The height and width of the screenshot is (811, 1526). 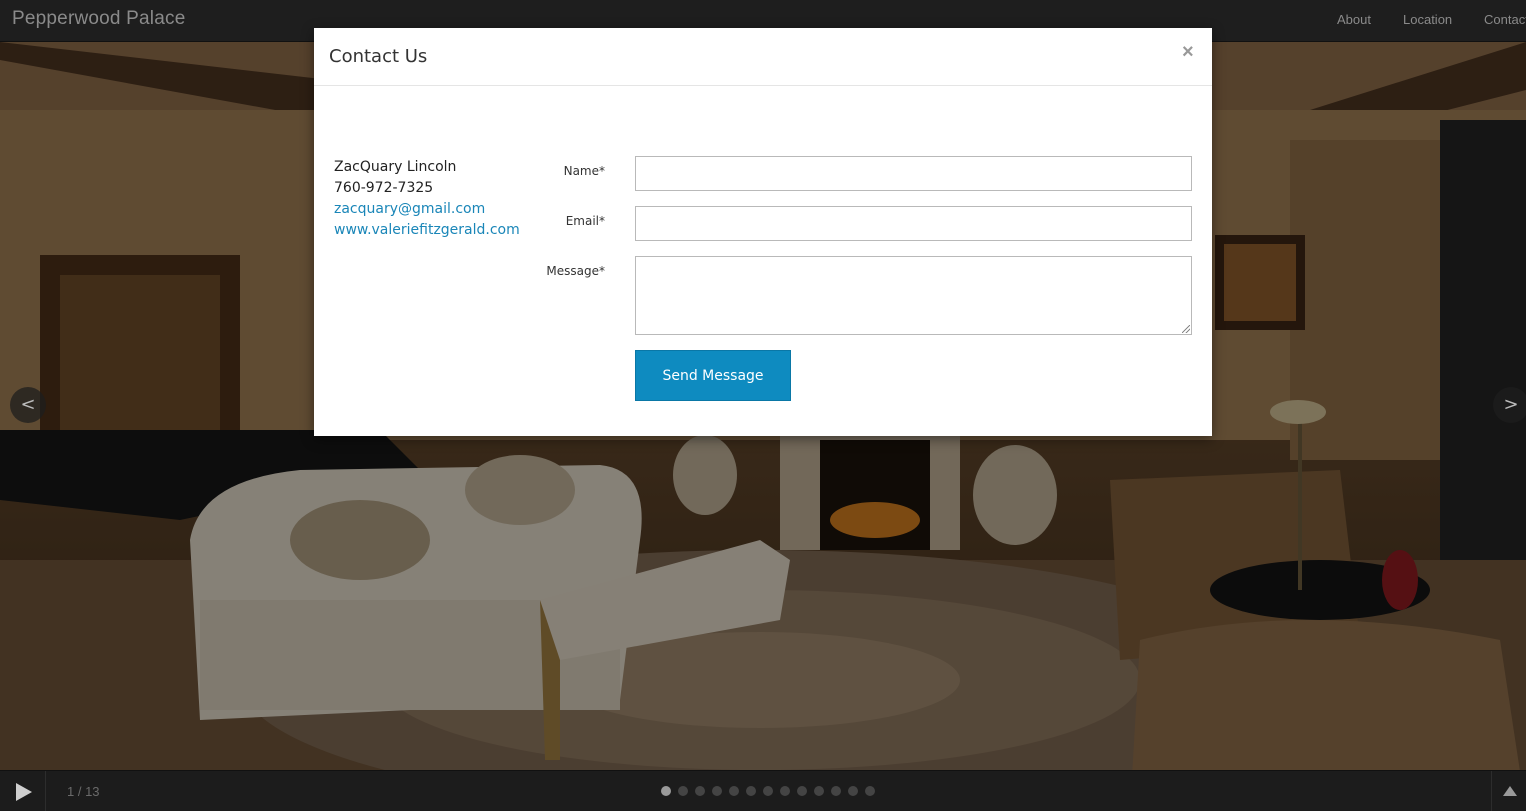 I want to click on slide-pagination, so click(x=768, y=791).